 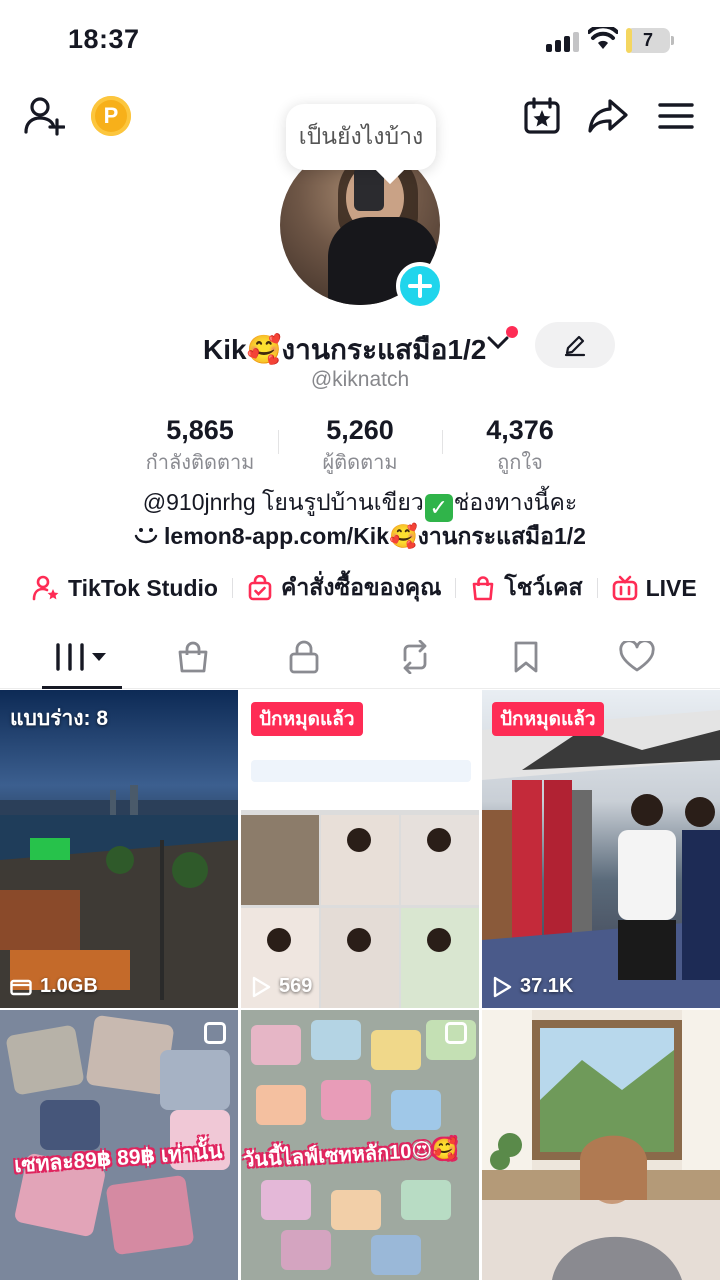 What do you see at coordinates (601, 859) in the screenshot?
I see `market-stall-thumbnail` at bounding box center [601, 859].